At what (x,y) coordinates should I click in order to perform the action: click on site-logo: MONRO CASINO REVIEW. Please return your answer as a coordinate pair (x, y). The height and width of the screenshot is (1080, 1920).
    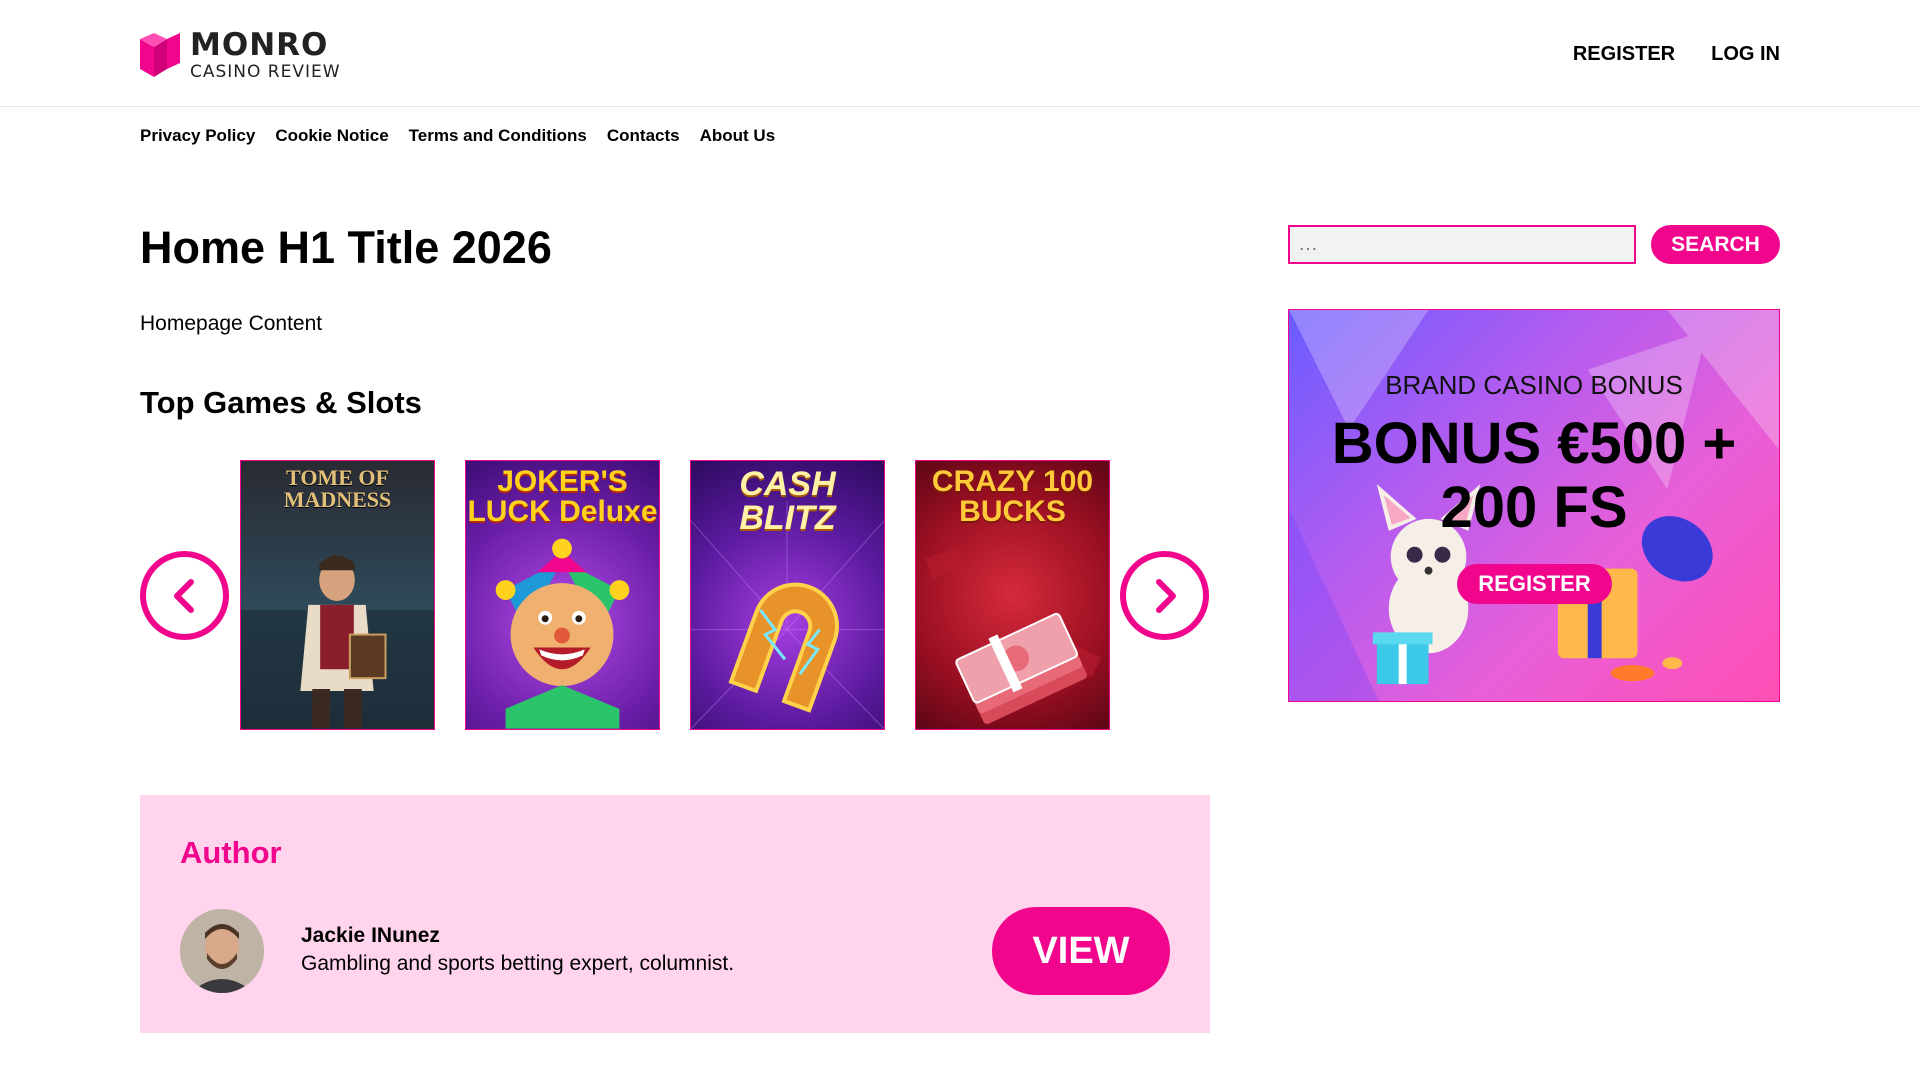
    Looking at the image, I should click on (240, 55).